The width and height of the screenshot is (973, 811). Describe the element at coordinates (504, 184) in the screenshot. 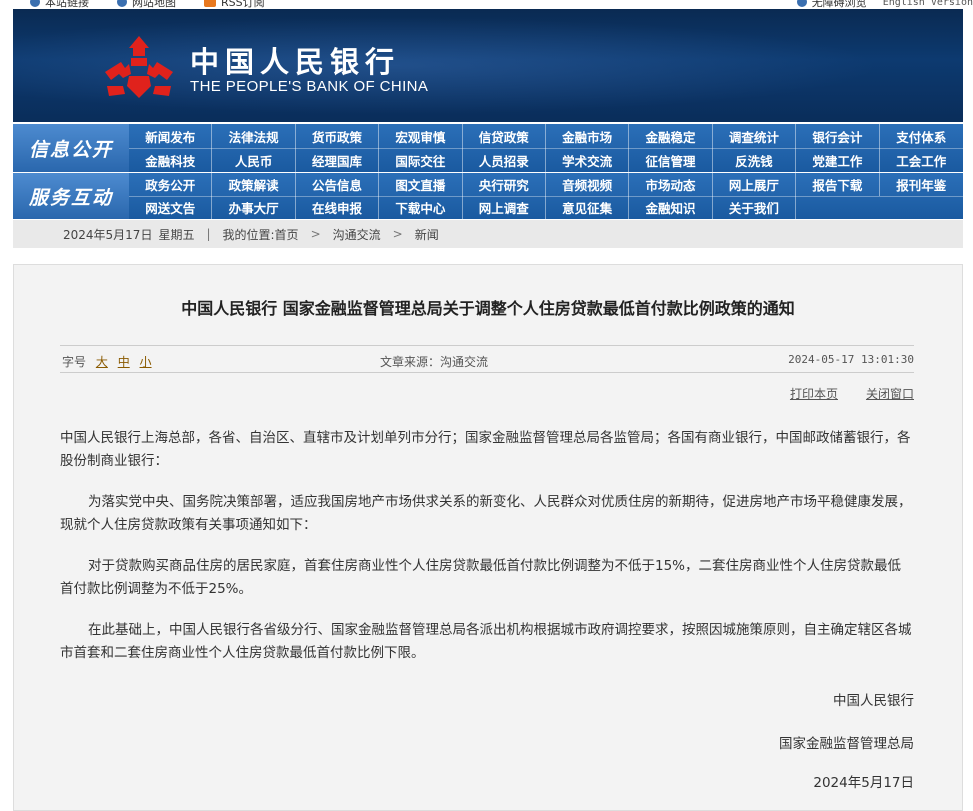

I see `nav-service-item: 央行研究` at that location.